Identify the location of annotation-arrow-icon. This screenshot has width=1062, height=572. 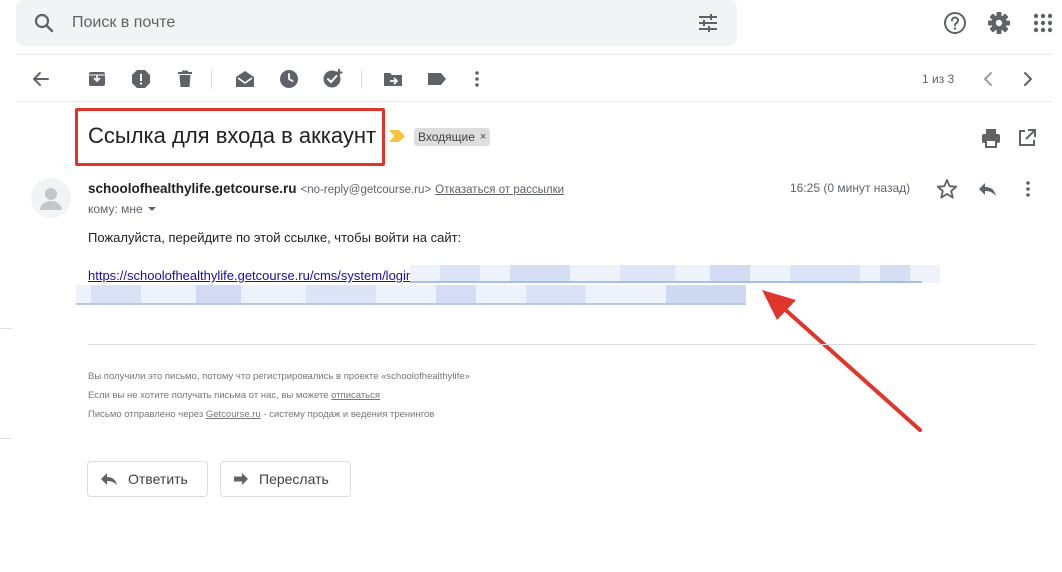
(842, 361).